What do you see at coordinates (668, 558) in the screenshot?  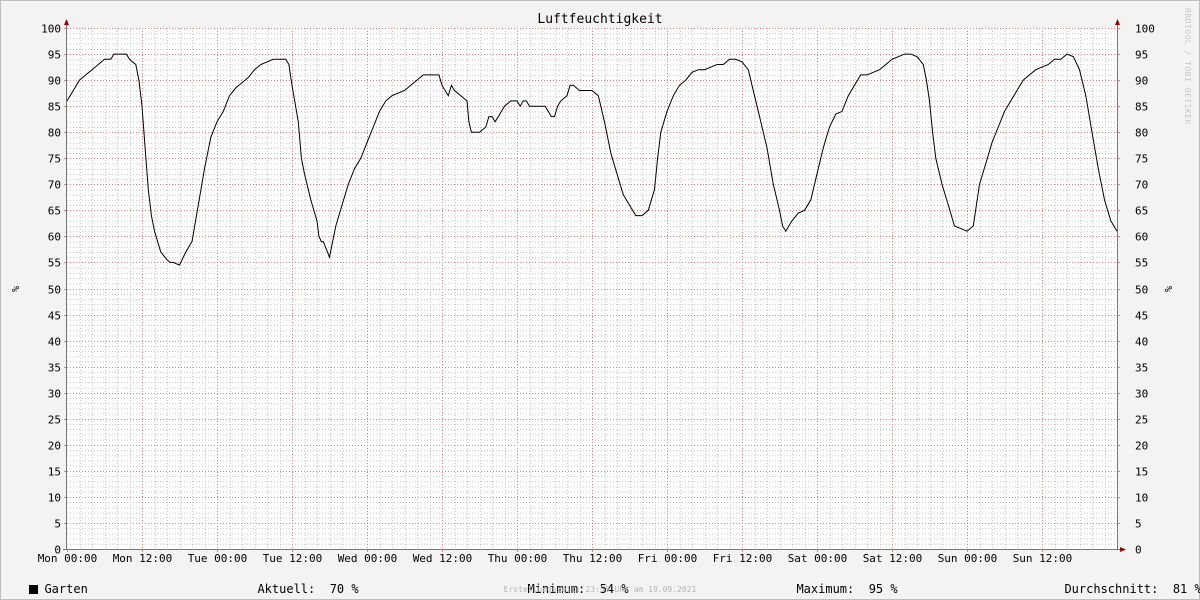 I see `x-tick-label: Fri 00:00` at bounding box center [668, 558].